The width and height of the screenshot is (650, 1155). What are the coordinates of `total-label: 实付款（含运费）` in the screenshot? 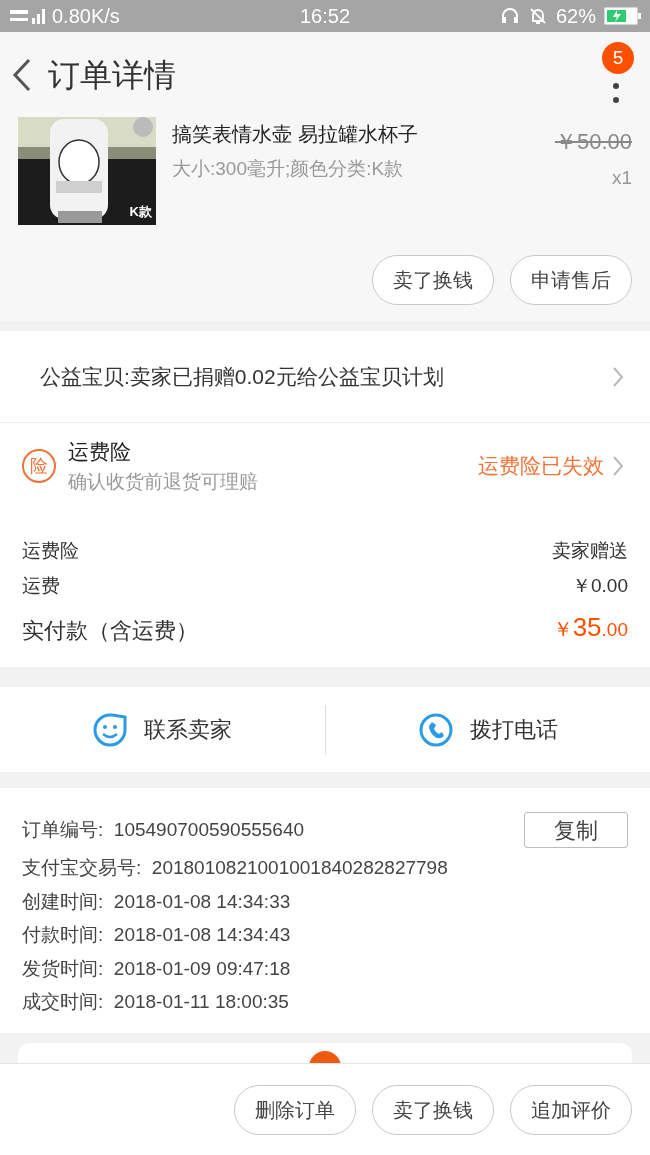 It's located at (110, 631).